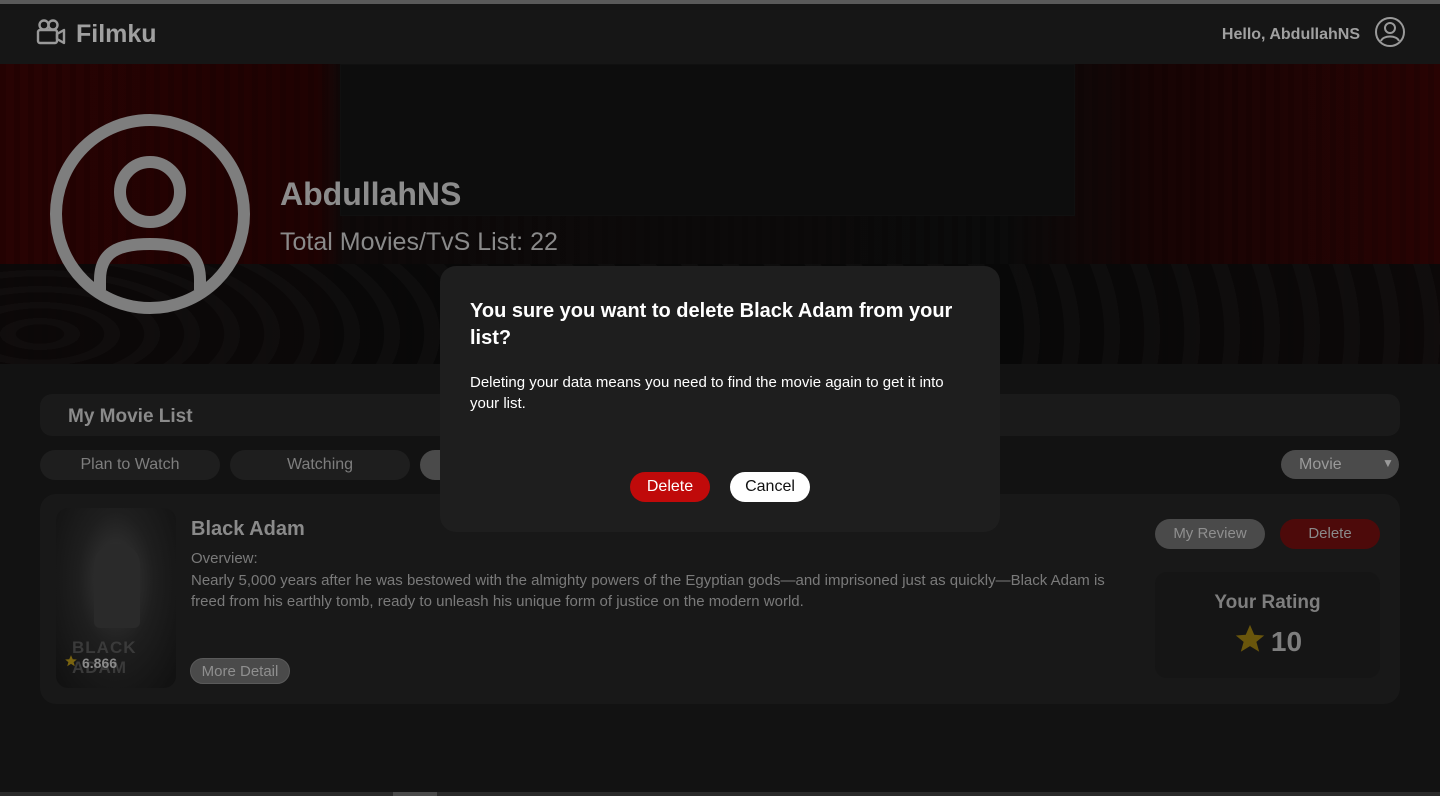 This screenshot has width=1440, height=796. I want to click on scrollbar-thumb, so click(415, 794).